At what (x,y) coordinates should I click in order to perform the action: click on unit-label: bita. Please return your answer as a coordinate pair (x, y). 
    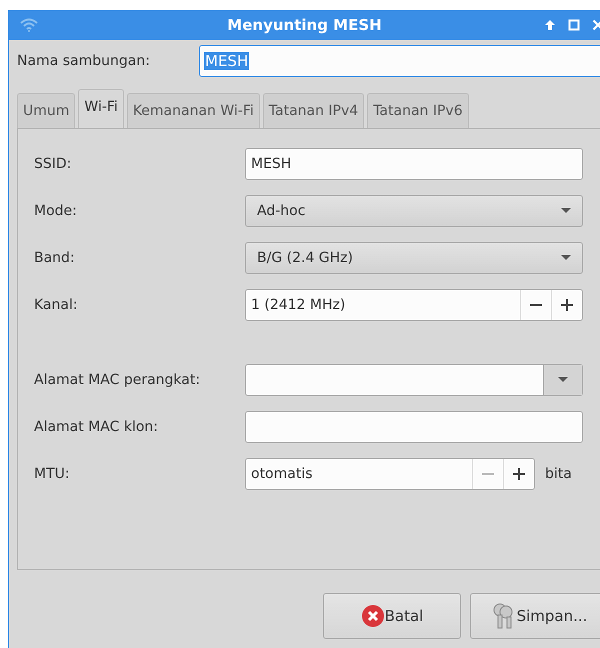
    Looking at the image, I should click on (558, 474).